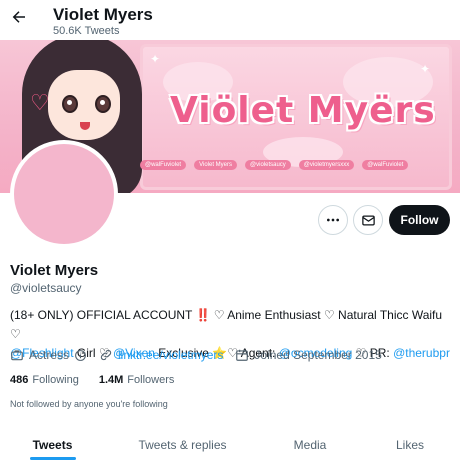 The width and height of the screenshot is (460, 460). I want to click on envelope-icon, so click(368, 220).